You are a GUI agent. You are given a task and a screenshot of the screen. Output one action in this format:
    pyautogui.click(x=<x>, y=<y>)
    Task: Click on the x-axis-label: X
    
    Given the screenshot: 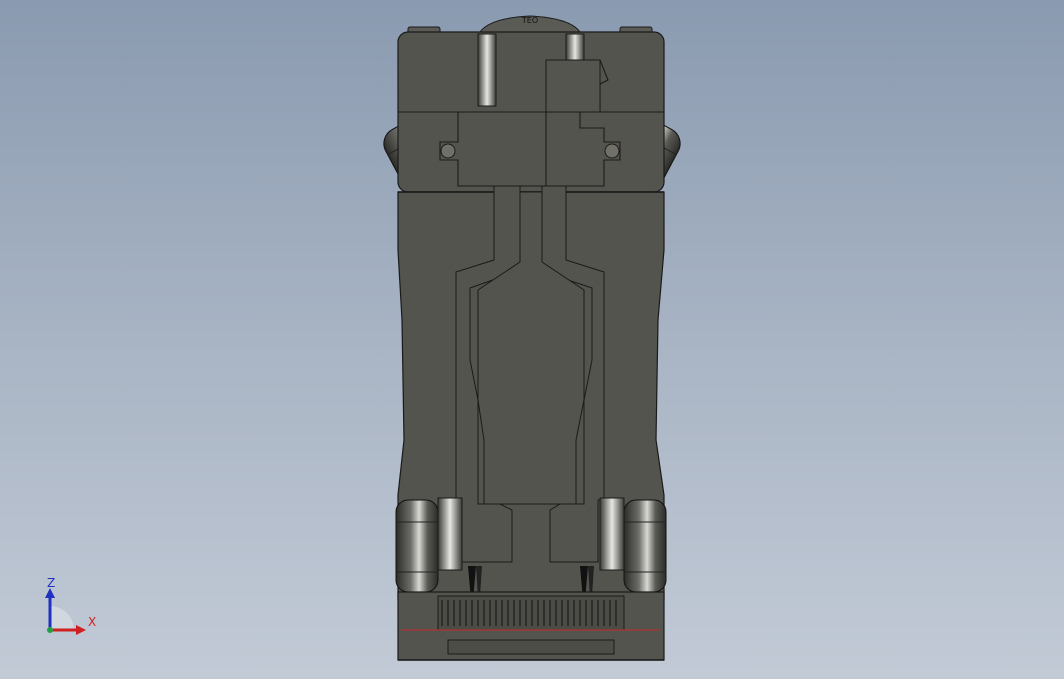 What is the action you would take?
    pyautogui.click(x=92, y=622)
    